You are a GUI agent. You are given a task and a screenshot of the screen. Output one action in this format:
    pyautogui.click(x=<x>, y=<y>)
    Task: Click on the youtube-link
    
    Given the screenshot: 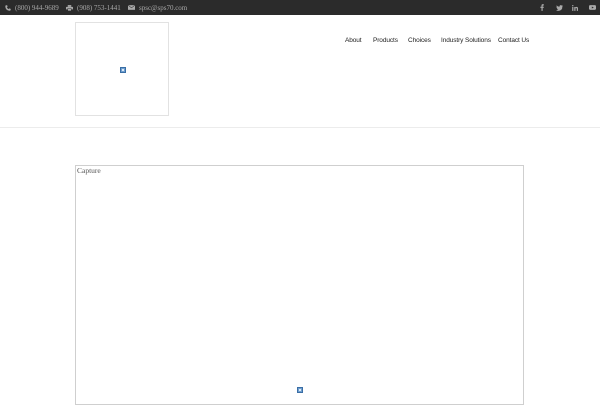 What is the action you would take?
    pyautogui.click(x=592, y=7)
    